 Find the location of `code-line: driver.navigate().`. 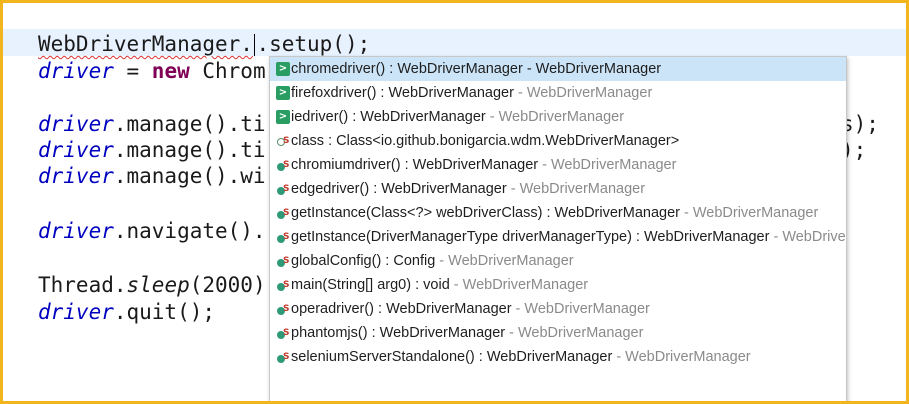

code-line: driver.navigate(). is located at coordinates (152, 231).